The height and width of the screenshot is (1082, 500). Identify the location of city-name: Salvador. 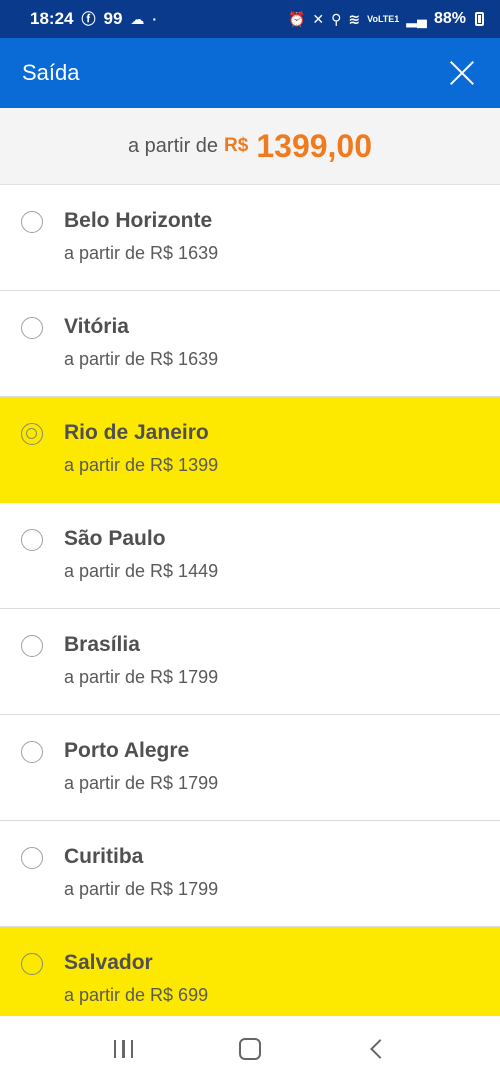
(108, 962).